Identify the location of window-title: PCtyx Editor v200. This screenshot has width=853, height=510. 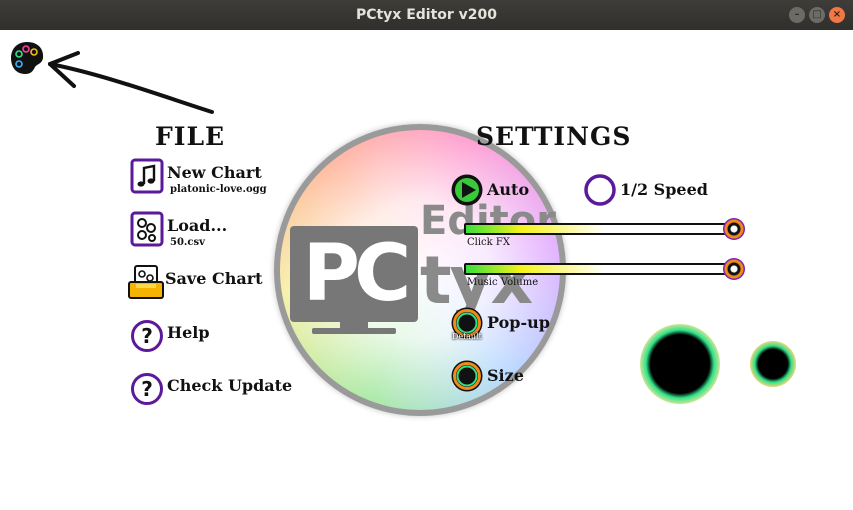
(426, 15).